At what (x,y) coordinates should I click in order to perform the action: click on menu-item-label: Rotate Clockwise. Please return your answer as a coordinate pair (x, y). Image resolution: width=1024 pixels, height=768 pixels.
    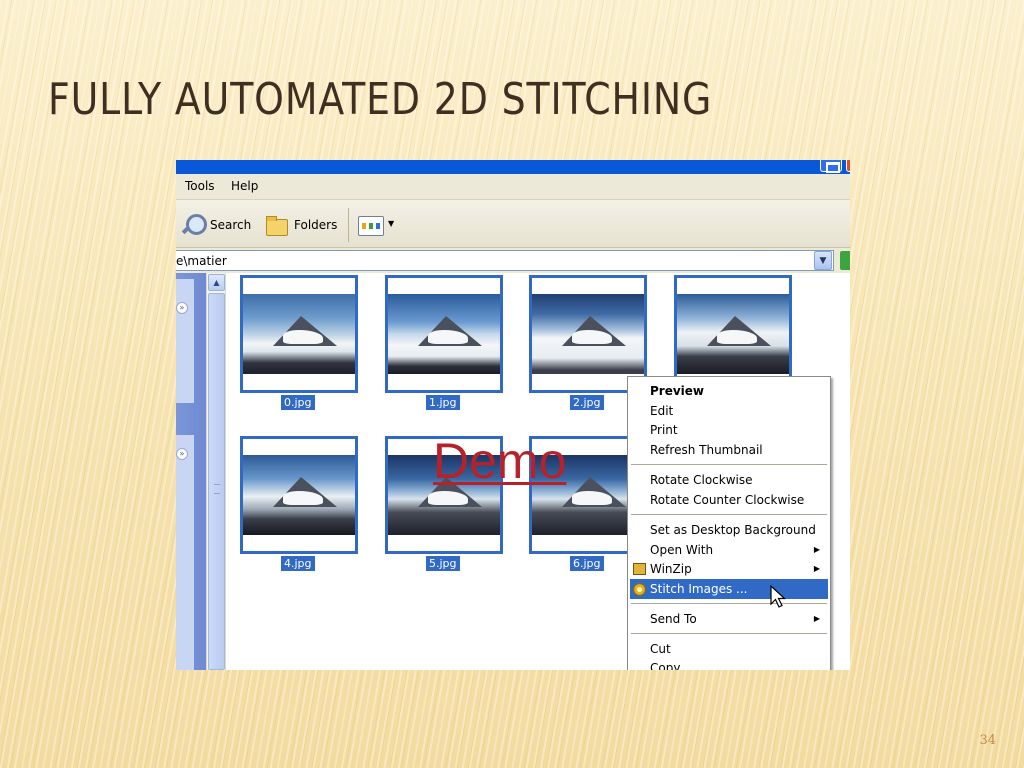
    Looking at the image, I should click on (701, 480).